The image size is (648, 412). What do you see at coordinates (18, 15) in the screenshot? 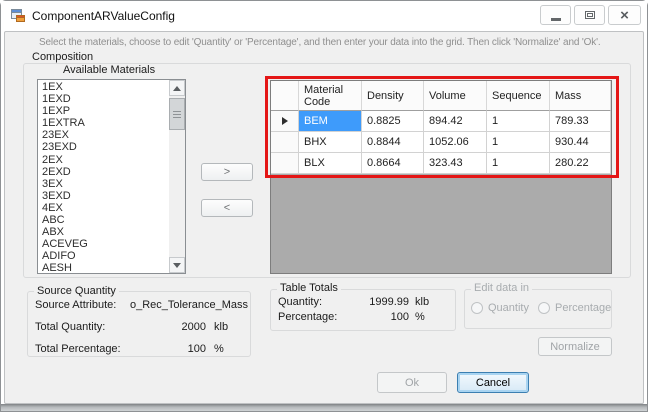
I see `app-icon` at bounding box center [18, 15].